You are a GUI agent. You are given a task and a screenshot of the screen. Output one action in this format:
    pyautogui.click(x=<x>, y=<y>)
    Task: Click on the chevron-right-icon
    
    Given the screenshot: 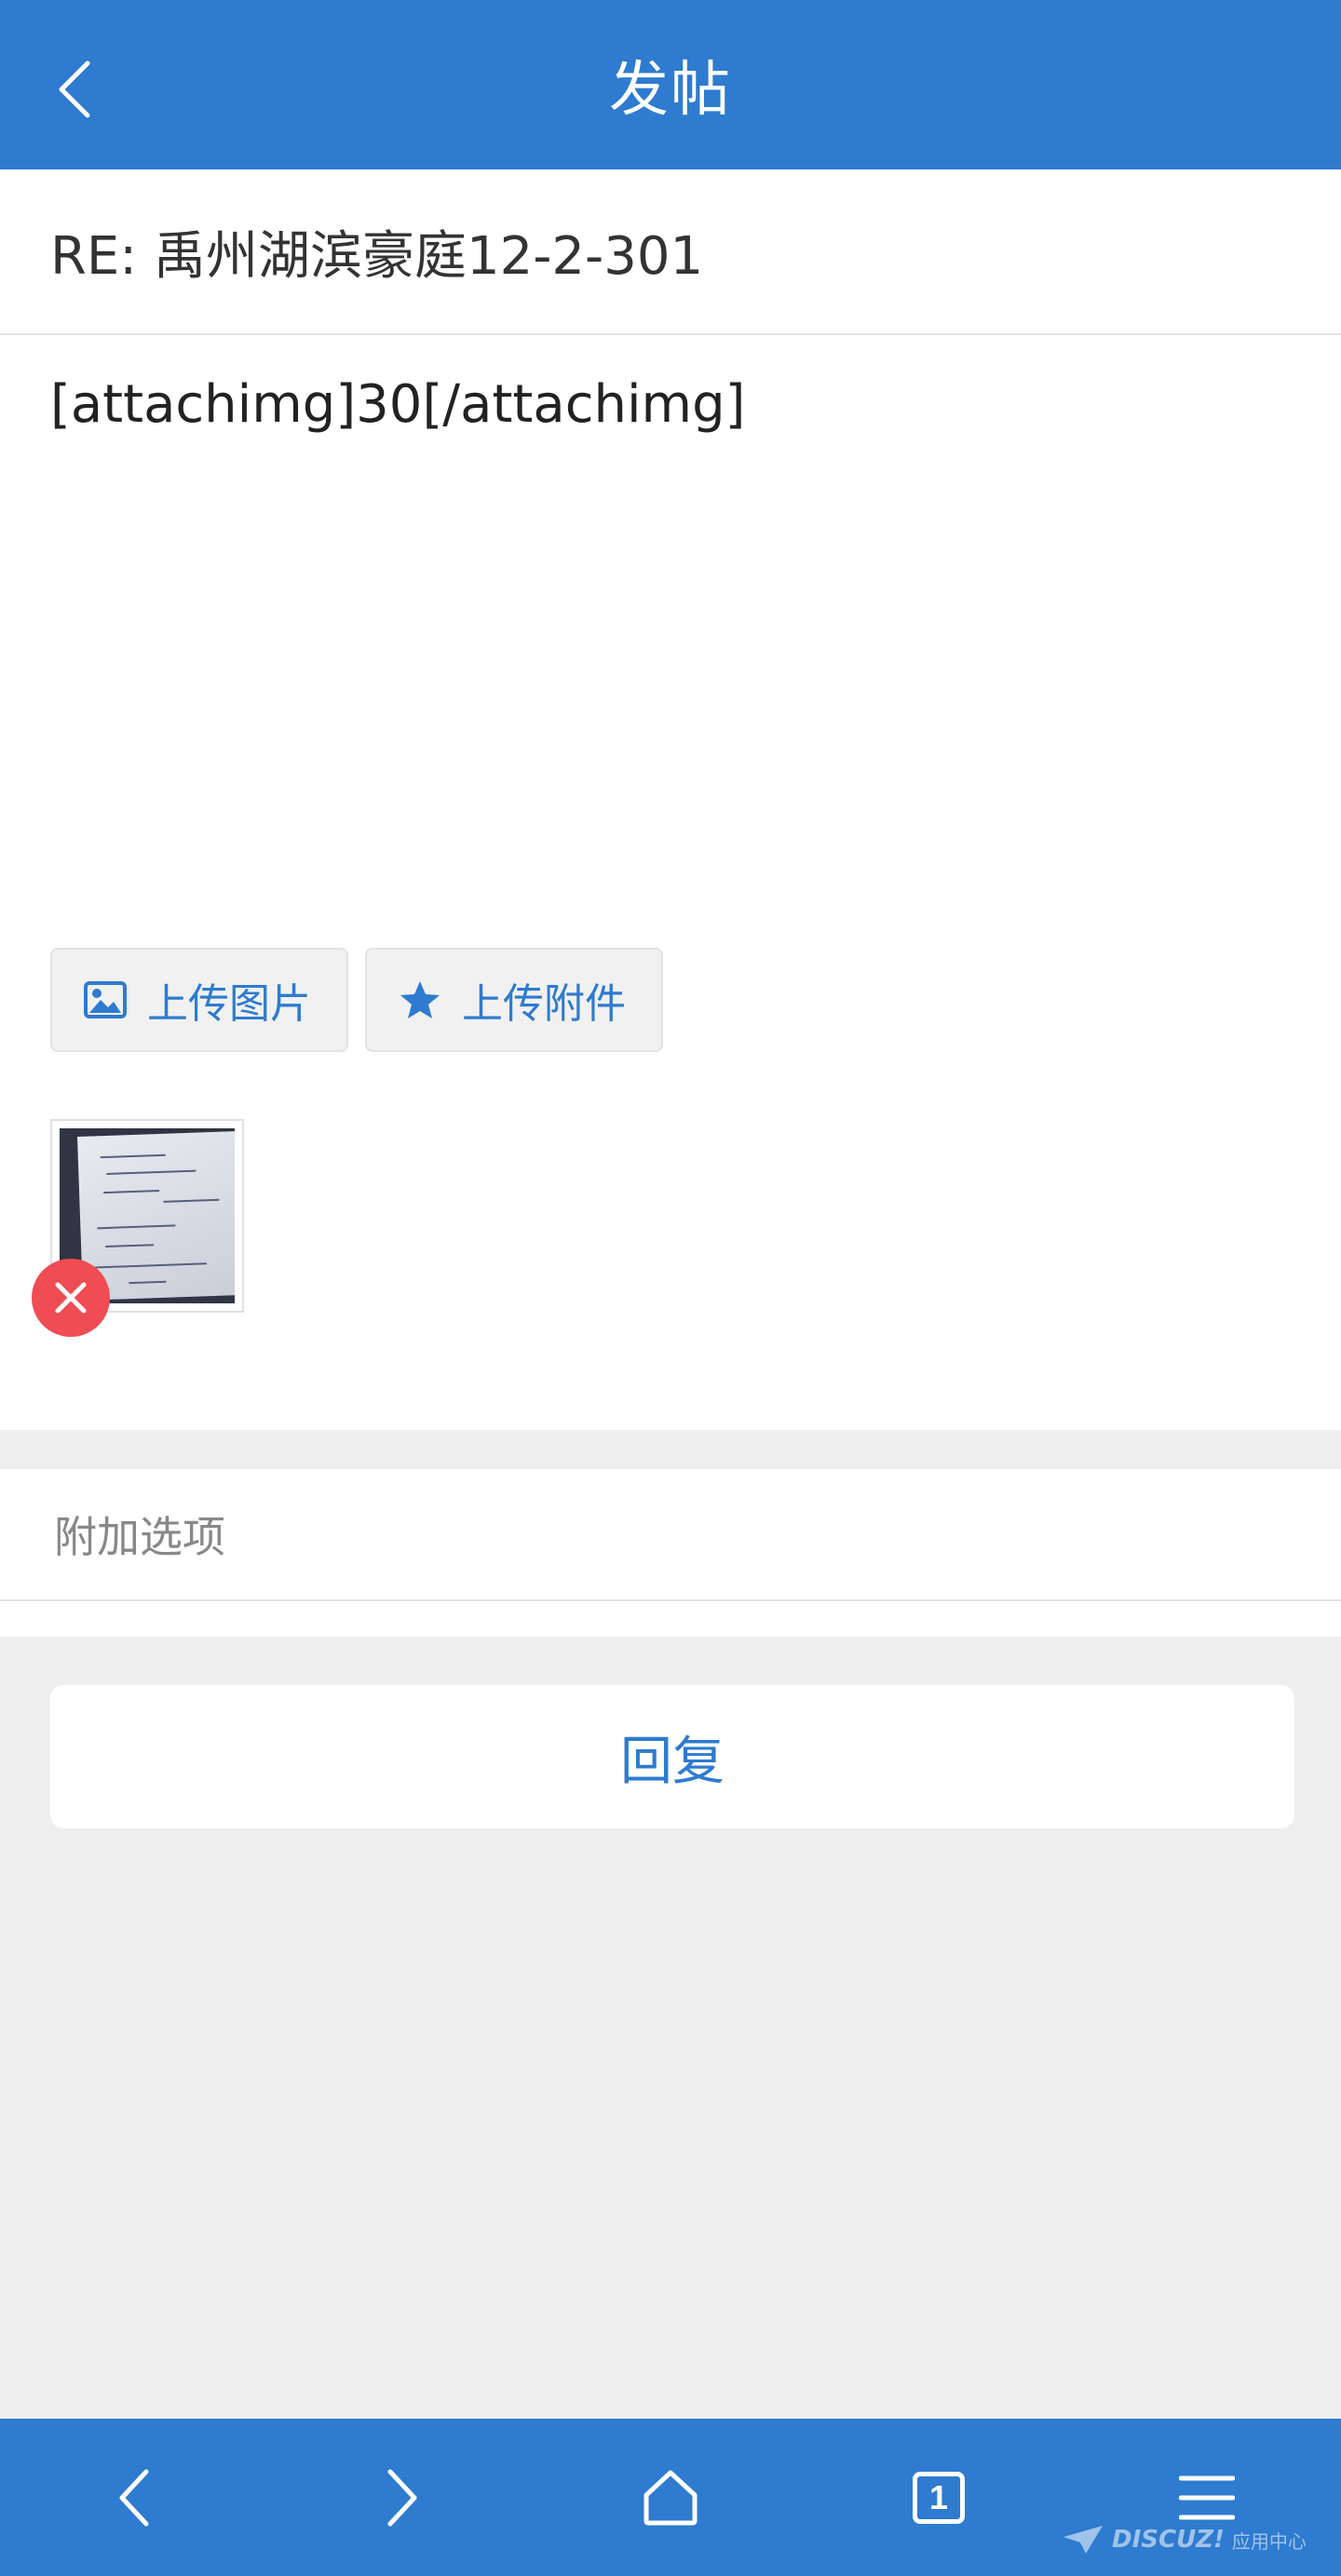 What is the action you would take?
    pyautogui.click(x=402, y=2497)
    